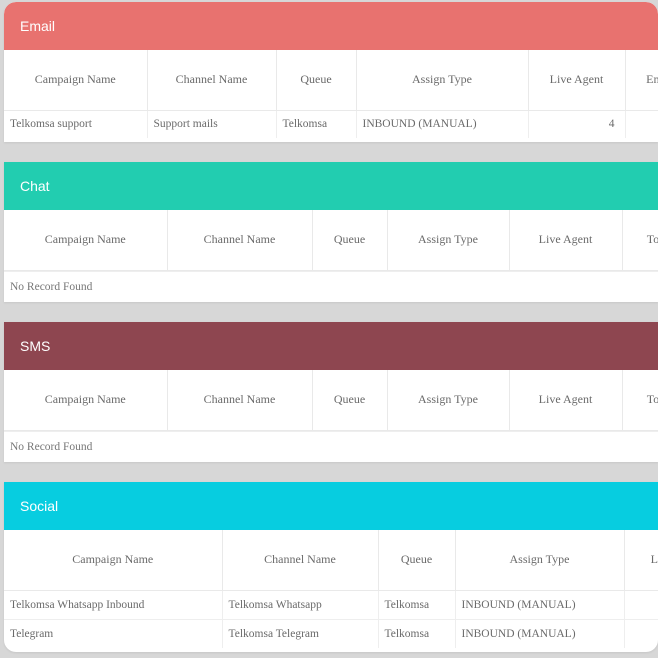  I want to click on cell-channel-name: Telkomsa Telegram, so click(300, 633).